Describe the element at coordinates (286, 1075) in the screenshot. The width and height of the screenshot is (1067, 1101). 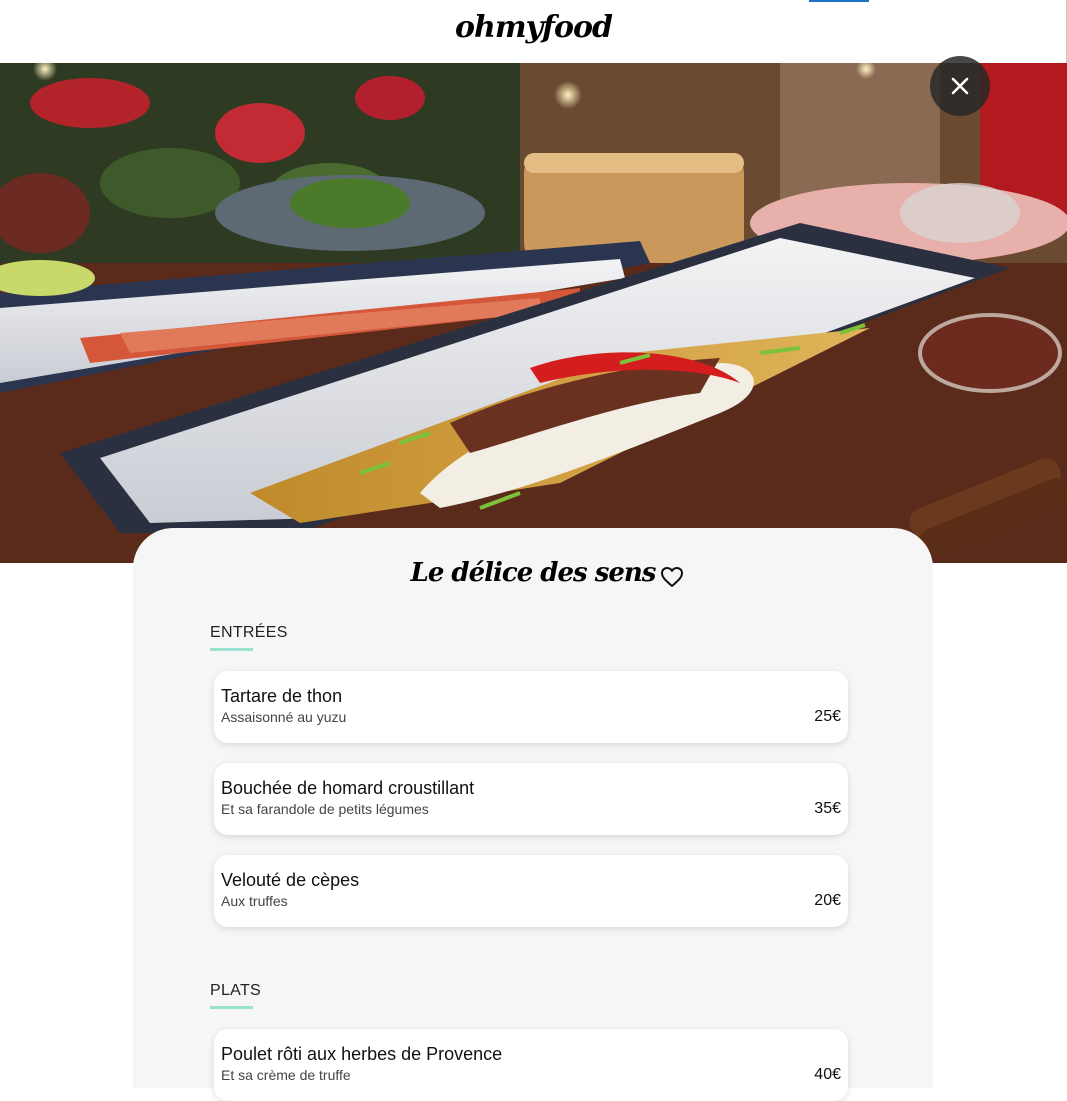
I see `dish-description: Et sa crème de truffe` at that location.